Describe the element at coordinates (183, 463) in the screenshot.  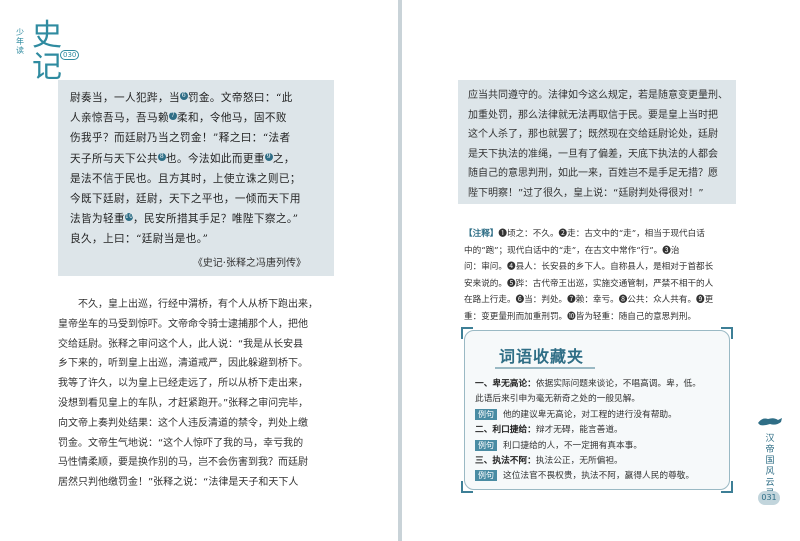
I see `translation-line: 马性情柔顺，要是换作别的马，岂不会伤害到我？而廷尉` at that location.